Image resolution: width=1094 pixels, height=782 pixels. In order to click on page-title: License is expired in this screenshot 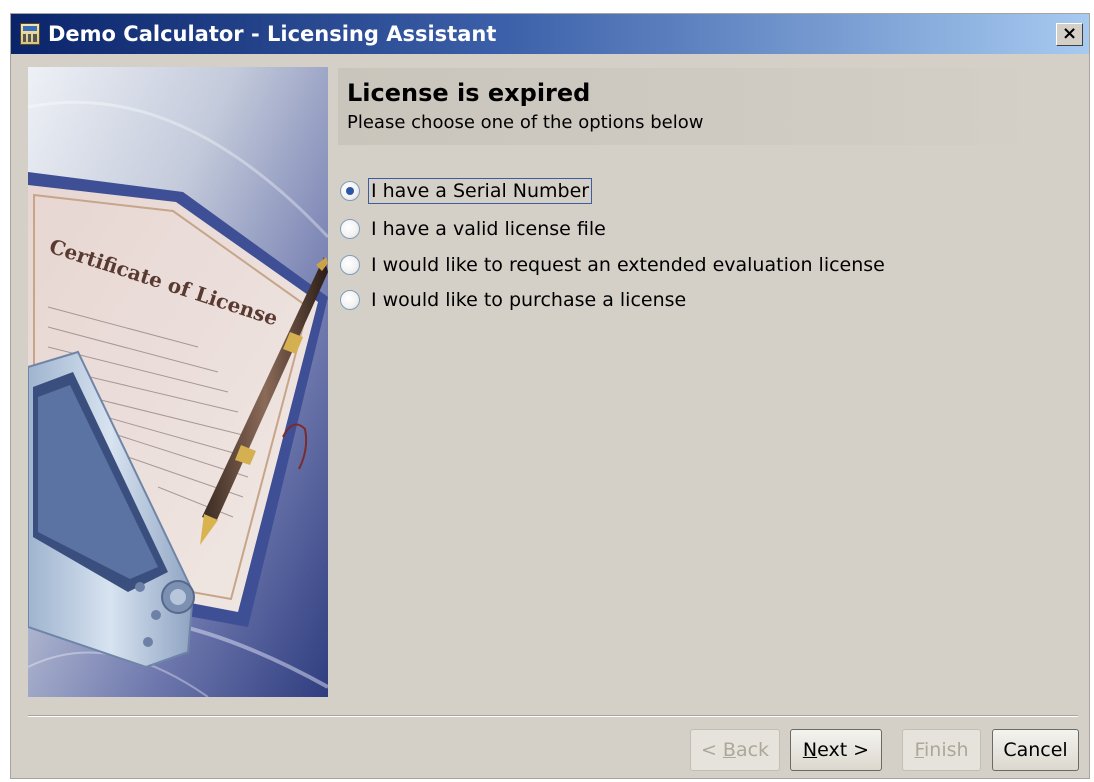, I will do `click(469, 93)`.